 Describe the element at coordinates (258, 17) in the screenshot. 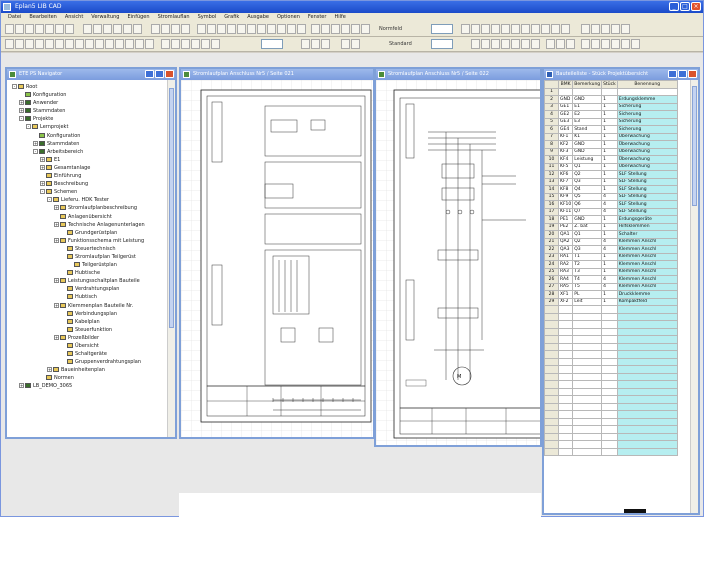

I see `menu-item-8: Ausgabe` at that location.